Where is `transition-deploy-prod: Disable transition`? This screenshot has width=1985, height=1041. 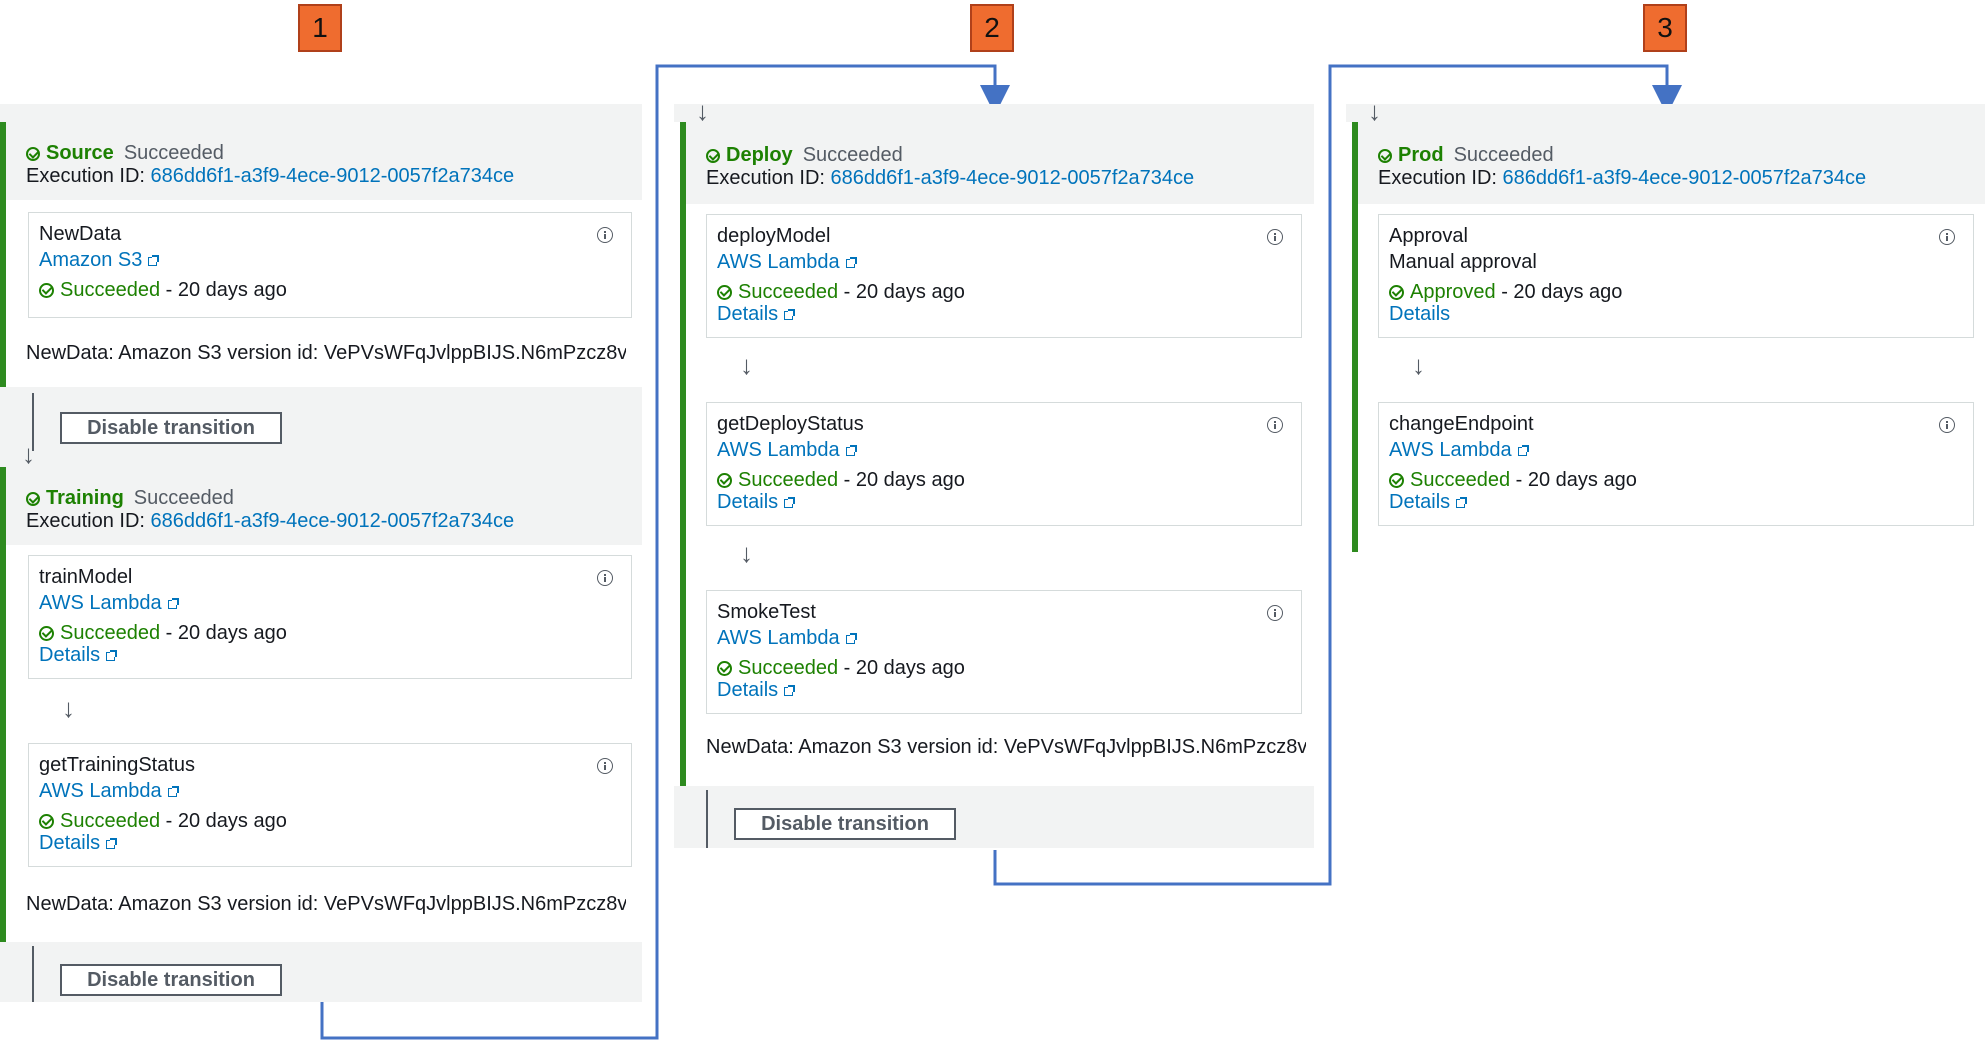
transition-deploy-prod: Disable transition is located at coordinates (994, 817).